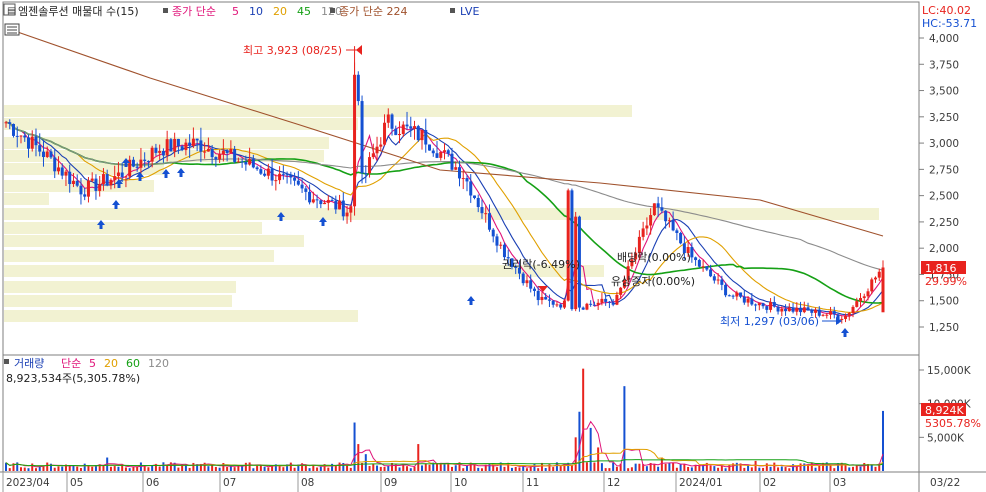 This screenshot has height=492, width=986. I want to click on last-candle, so click(883, 290).